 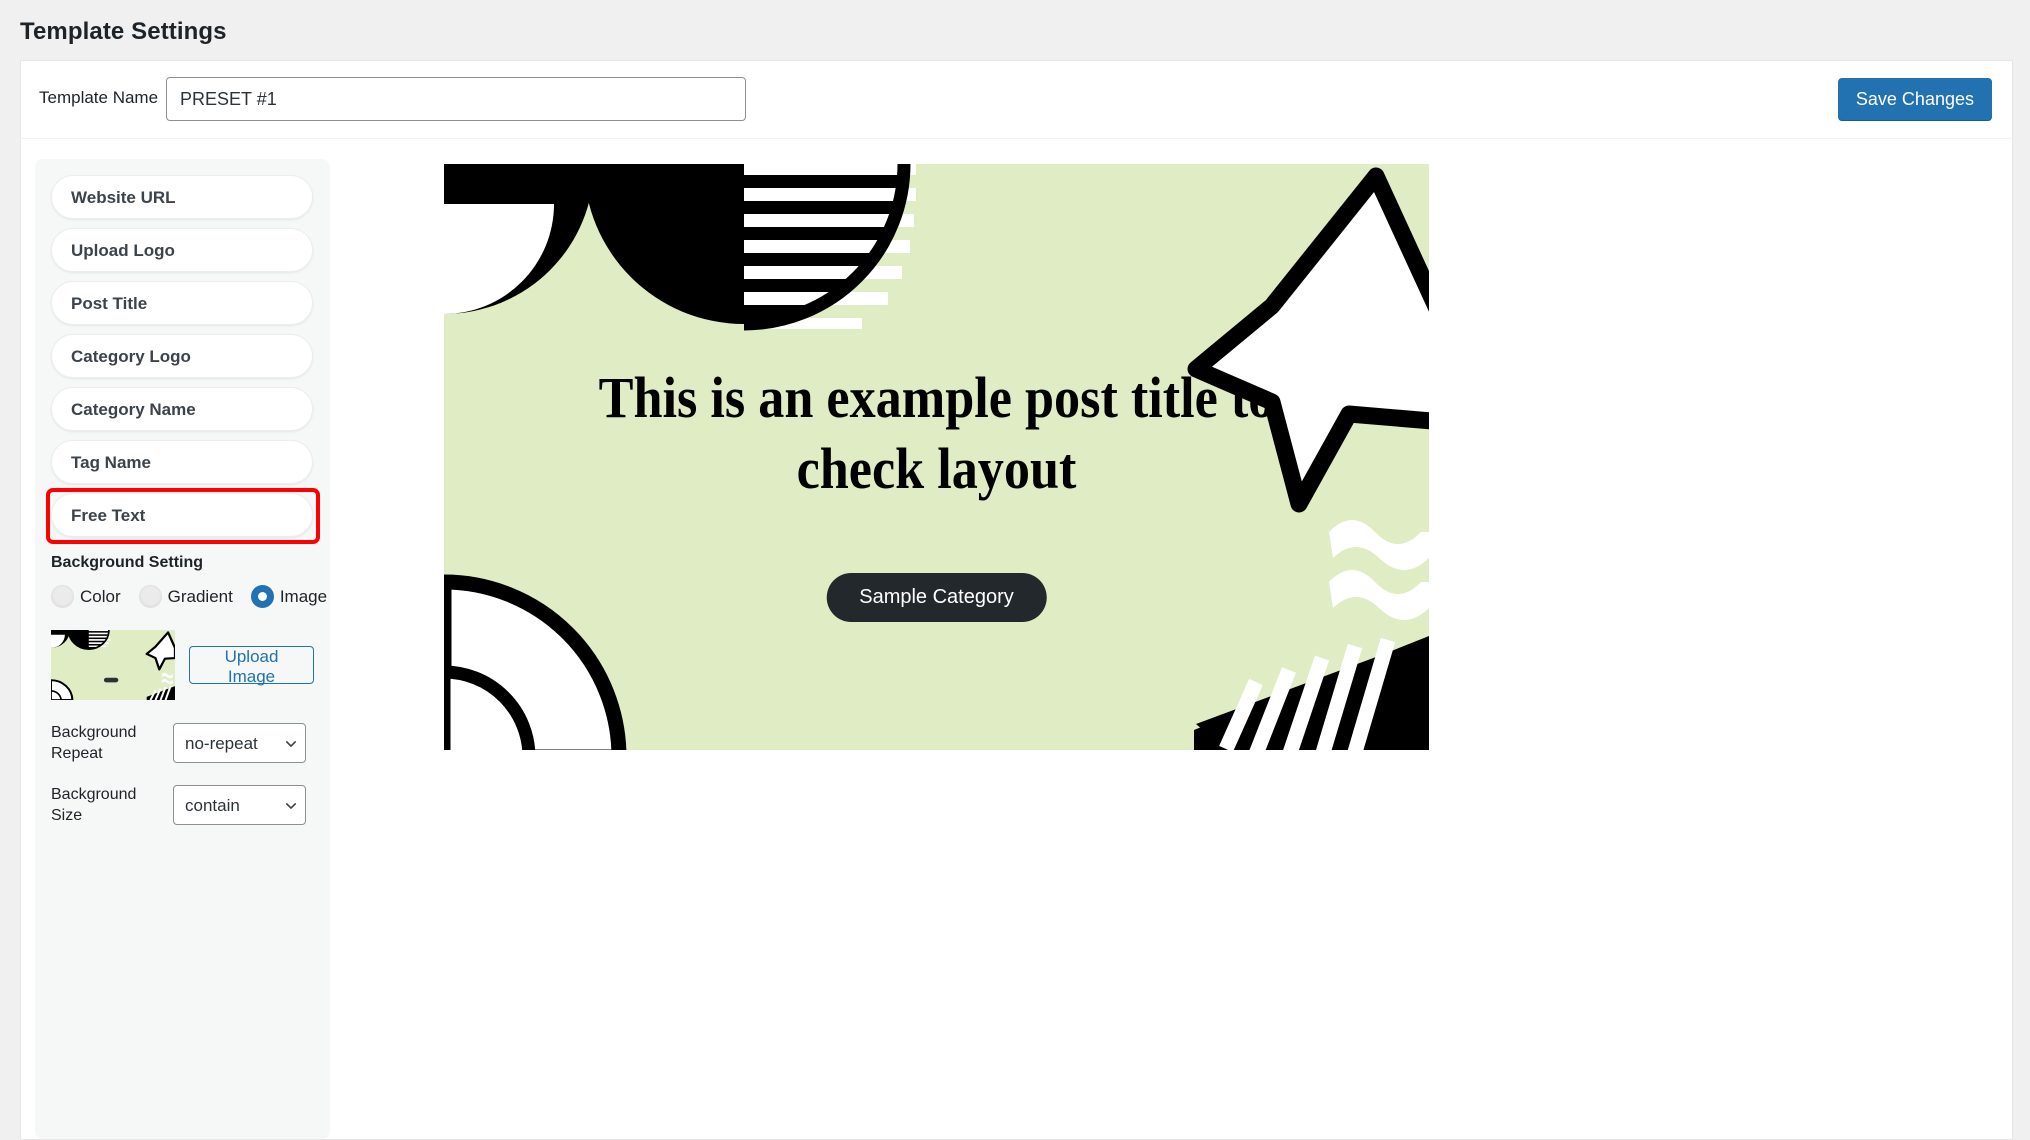 I want to click on pill-wrap-free-text-highlighted: Free Text, so click(x=183, y=516).